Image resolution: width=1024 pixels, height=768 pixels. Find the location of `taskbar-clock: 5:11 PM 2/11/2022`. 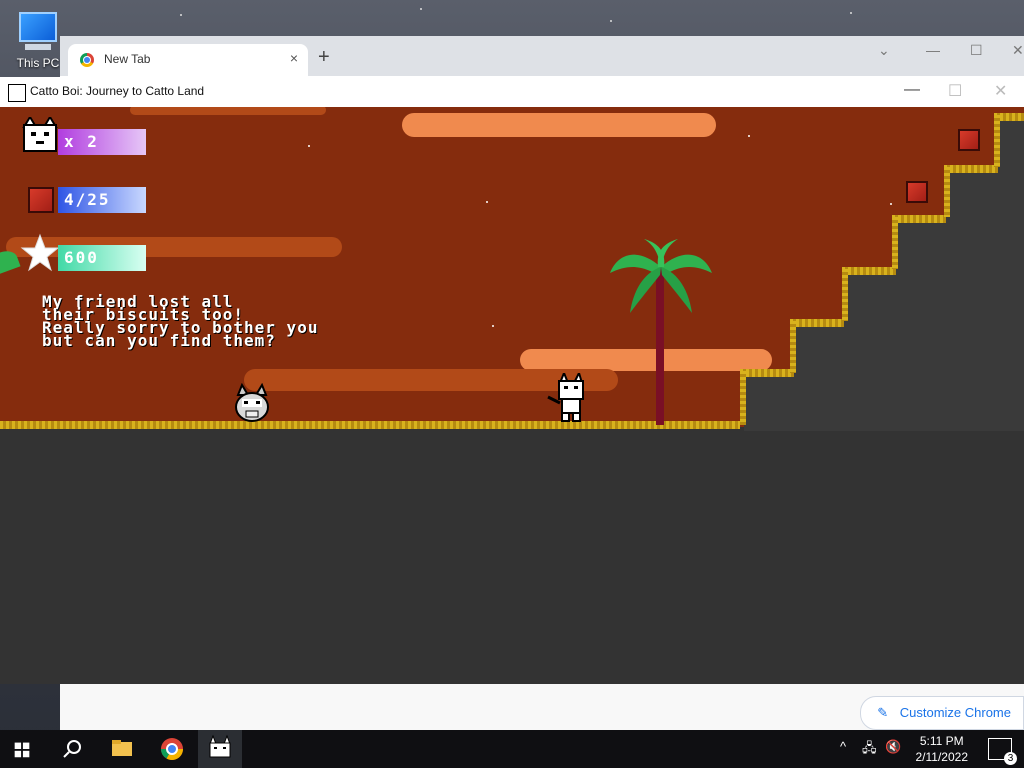

taskbar-clock: 5:11 PM 2/11/2022 is located at coordinates (942, 749).